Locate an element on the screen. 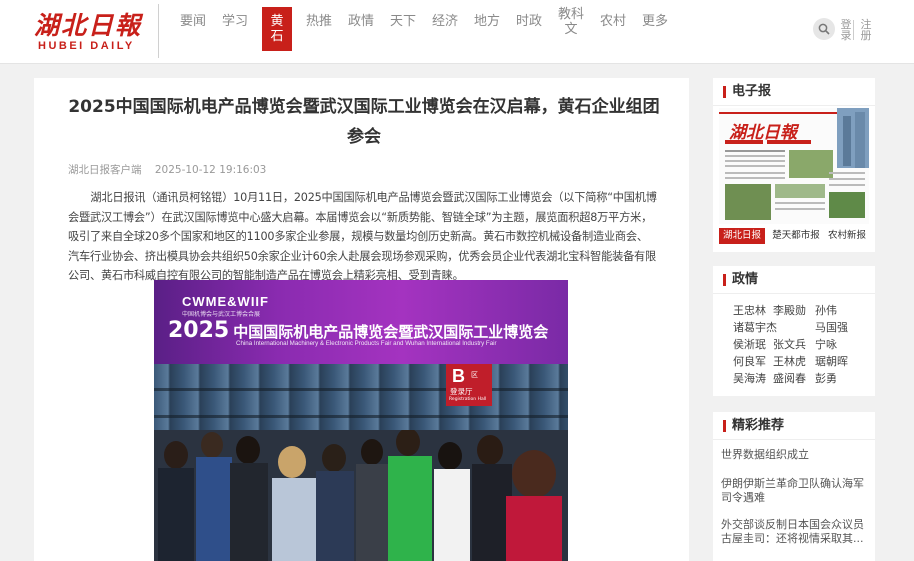  recommend-item: 伊朗伊斯兰革命卫队确认海军司令遇难 is located at coordinates (795, 491).